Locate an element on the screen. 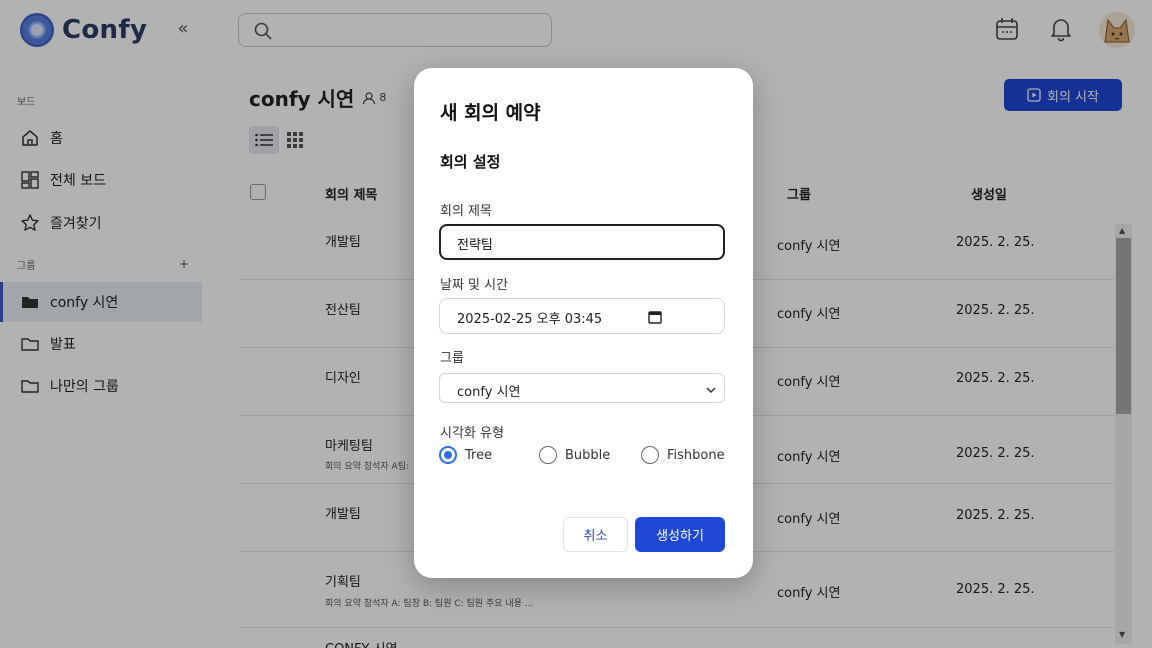  viz-type-radio-group: Tree Bubble Fishbone is located at coordinates (589, 456).